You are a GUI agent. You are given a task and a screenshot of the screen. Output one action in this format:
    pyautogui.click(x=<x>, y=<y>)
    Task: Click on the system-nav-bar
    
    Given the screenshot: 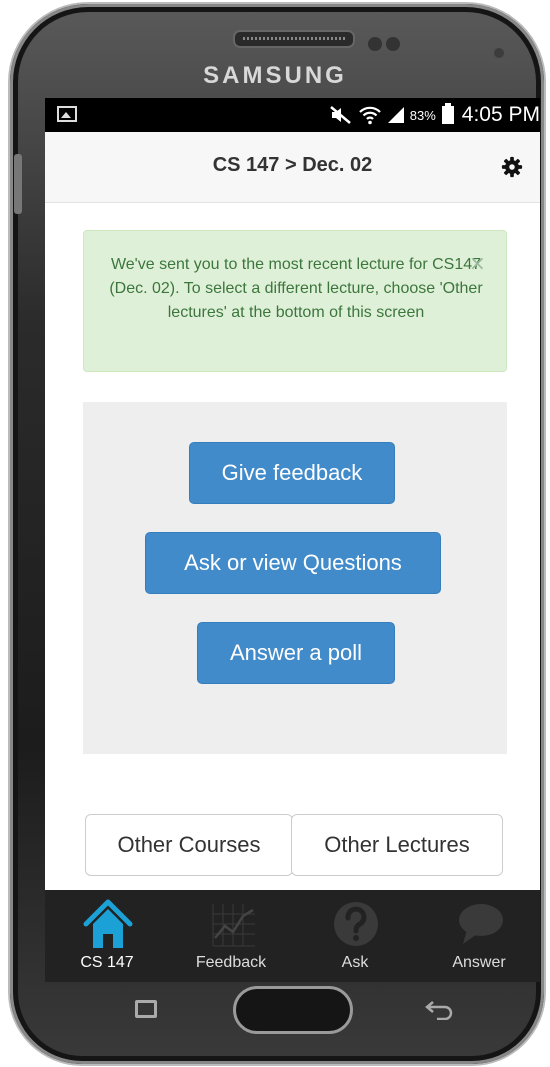 What is the action you would take?
    pyautogui.click(x=292, y=1013)
    